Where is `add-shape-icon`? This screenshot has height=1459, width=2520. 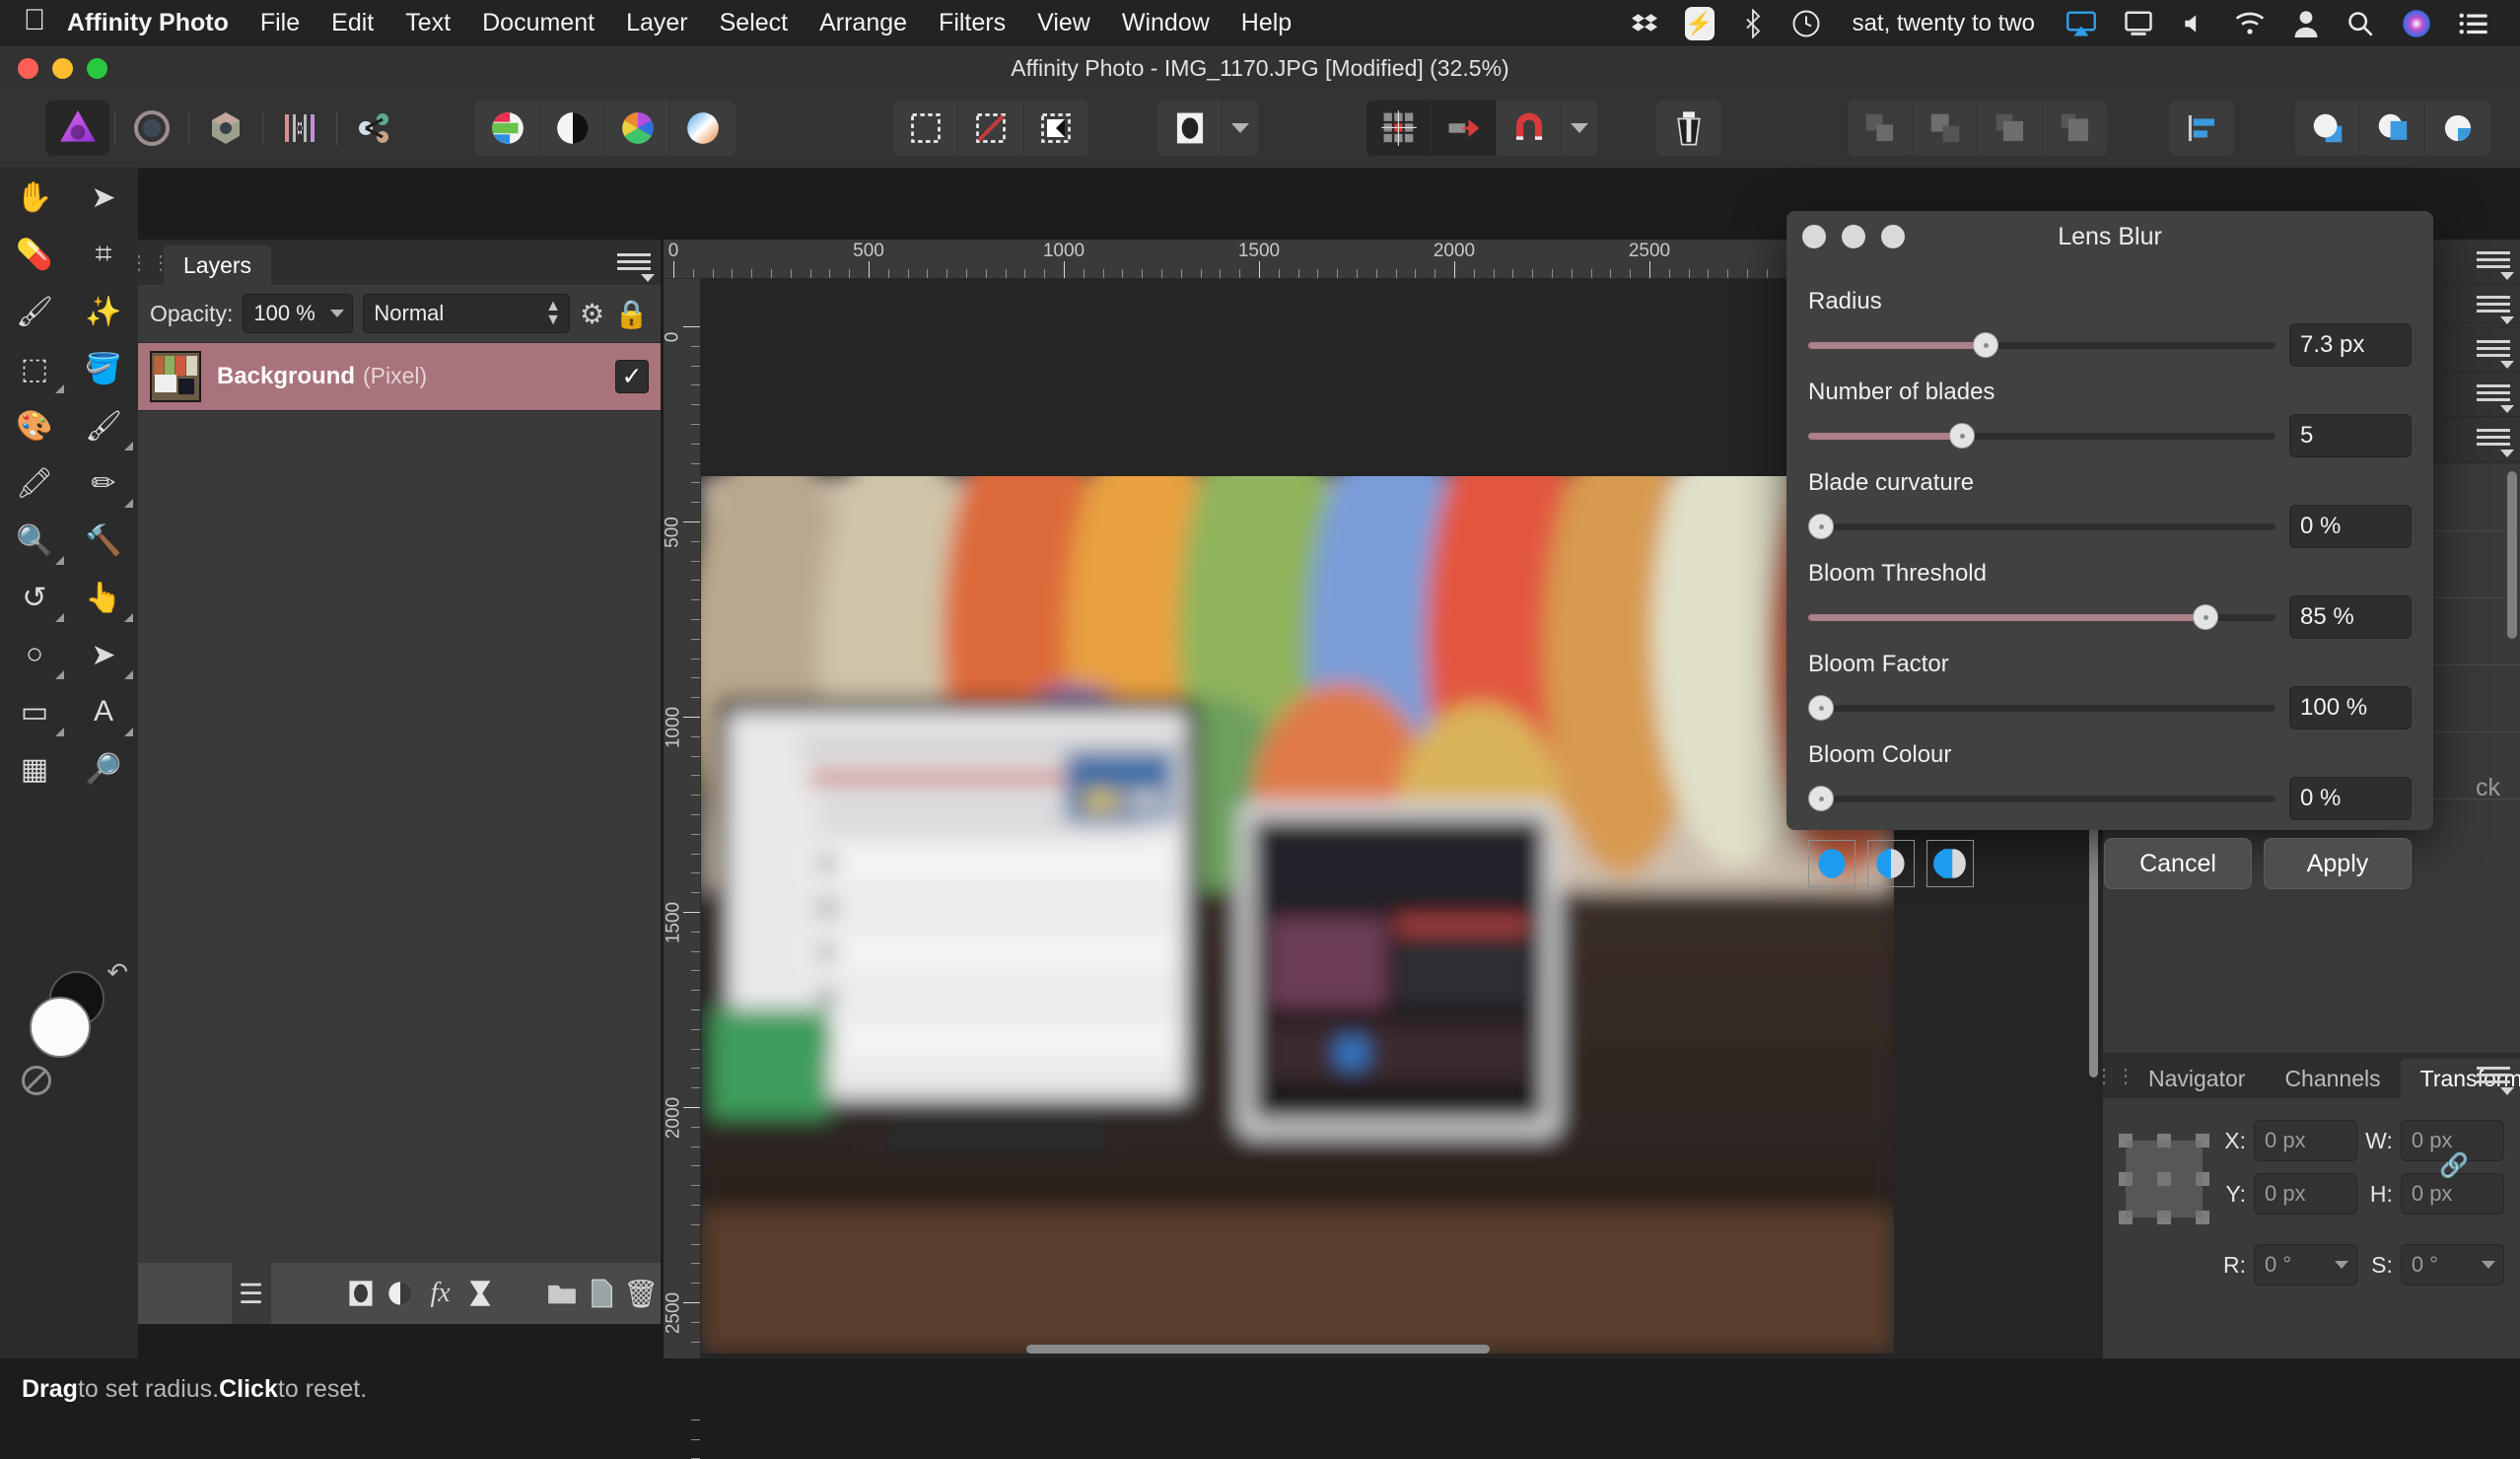
add-shape-icon is located at coordinates (2327, 128).